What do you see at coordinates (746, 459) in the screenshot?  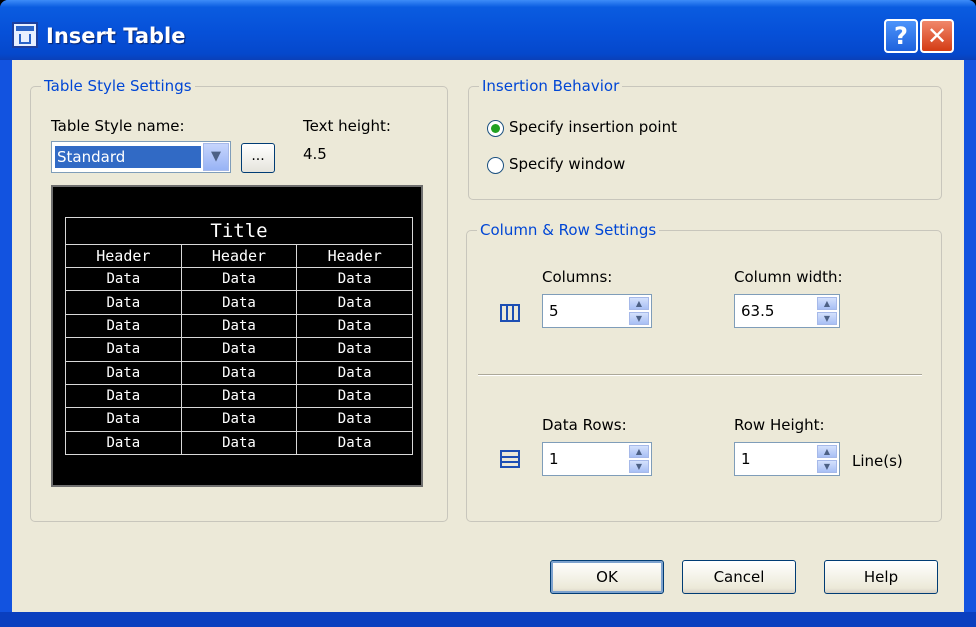 I see `row-height-value: 1` at bounding box center [746, 459].